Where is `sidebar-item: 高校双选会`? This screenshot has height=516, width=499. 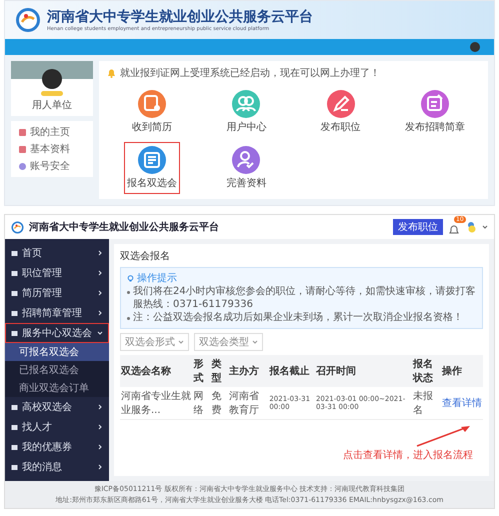
sidebar-item: 高校双选会 is located at coordinates (57, 407).